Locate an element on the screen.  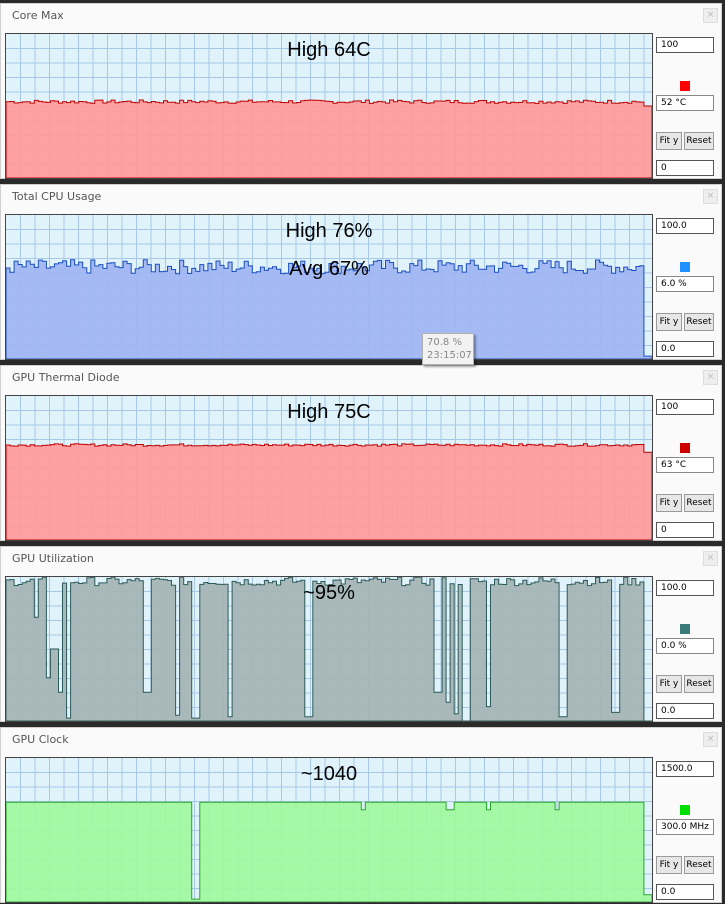
graph-area: ~1040 is located at coordinates (329, 830).